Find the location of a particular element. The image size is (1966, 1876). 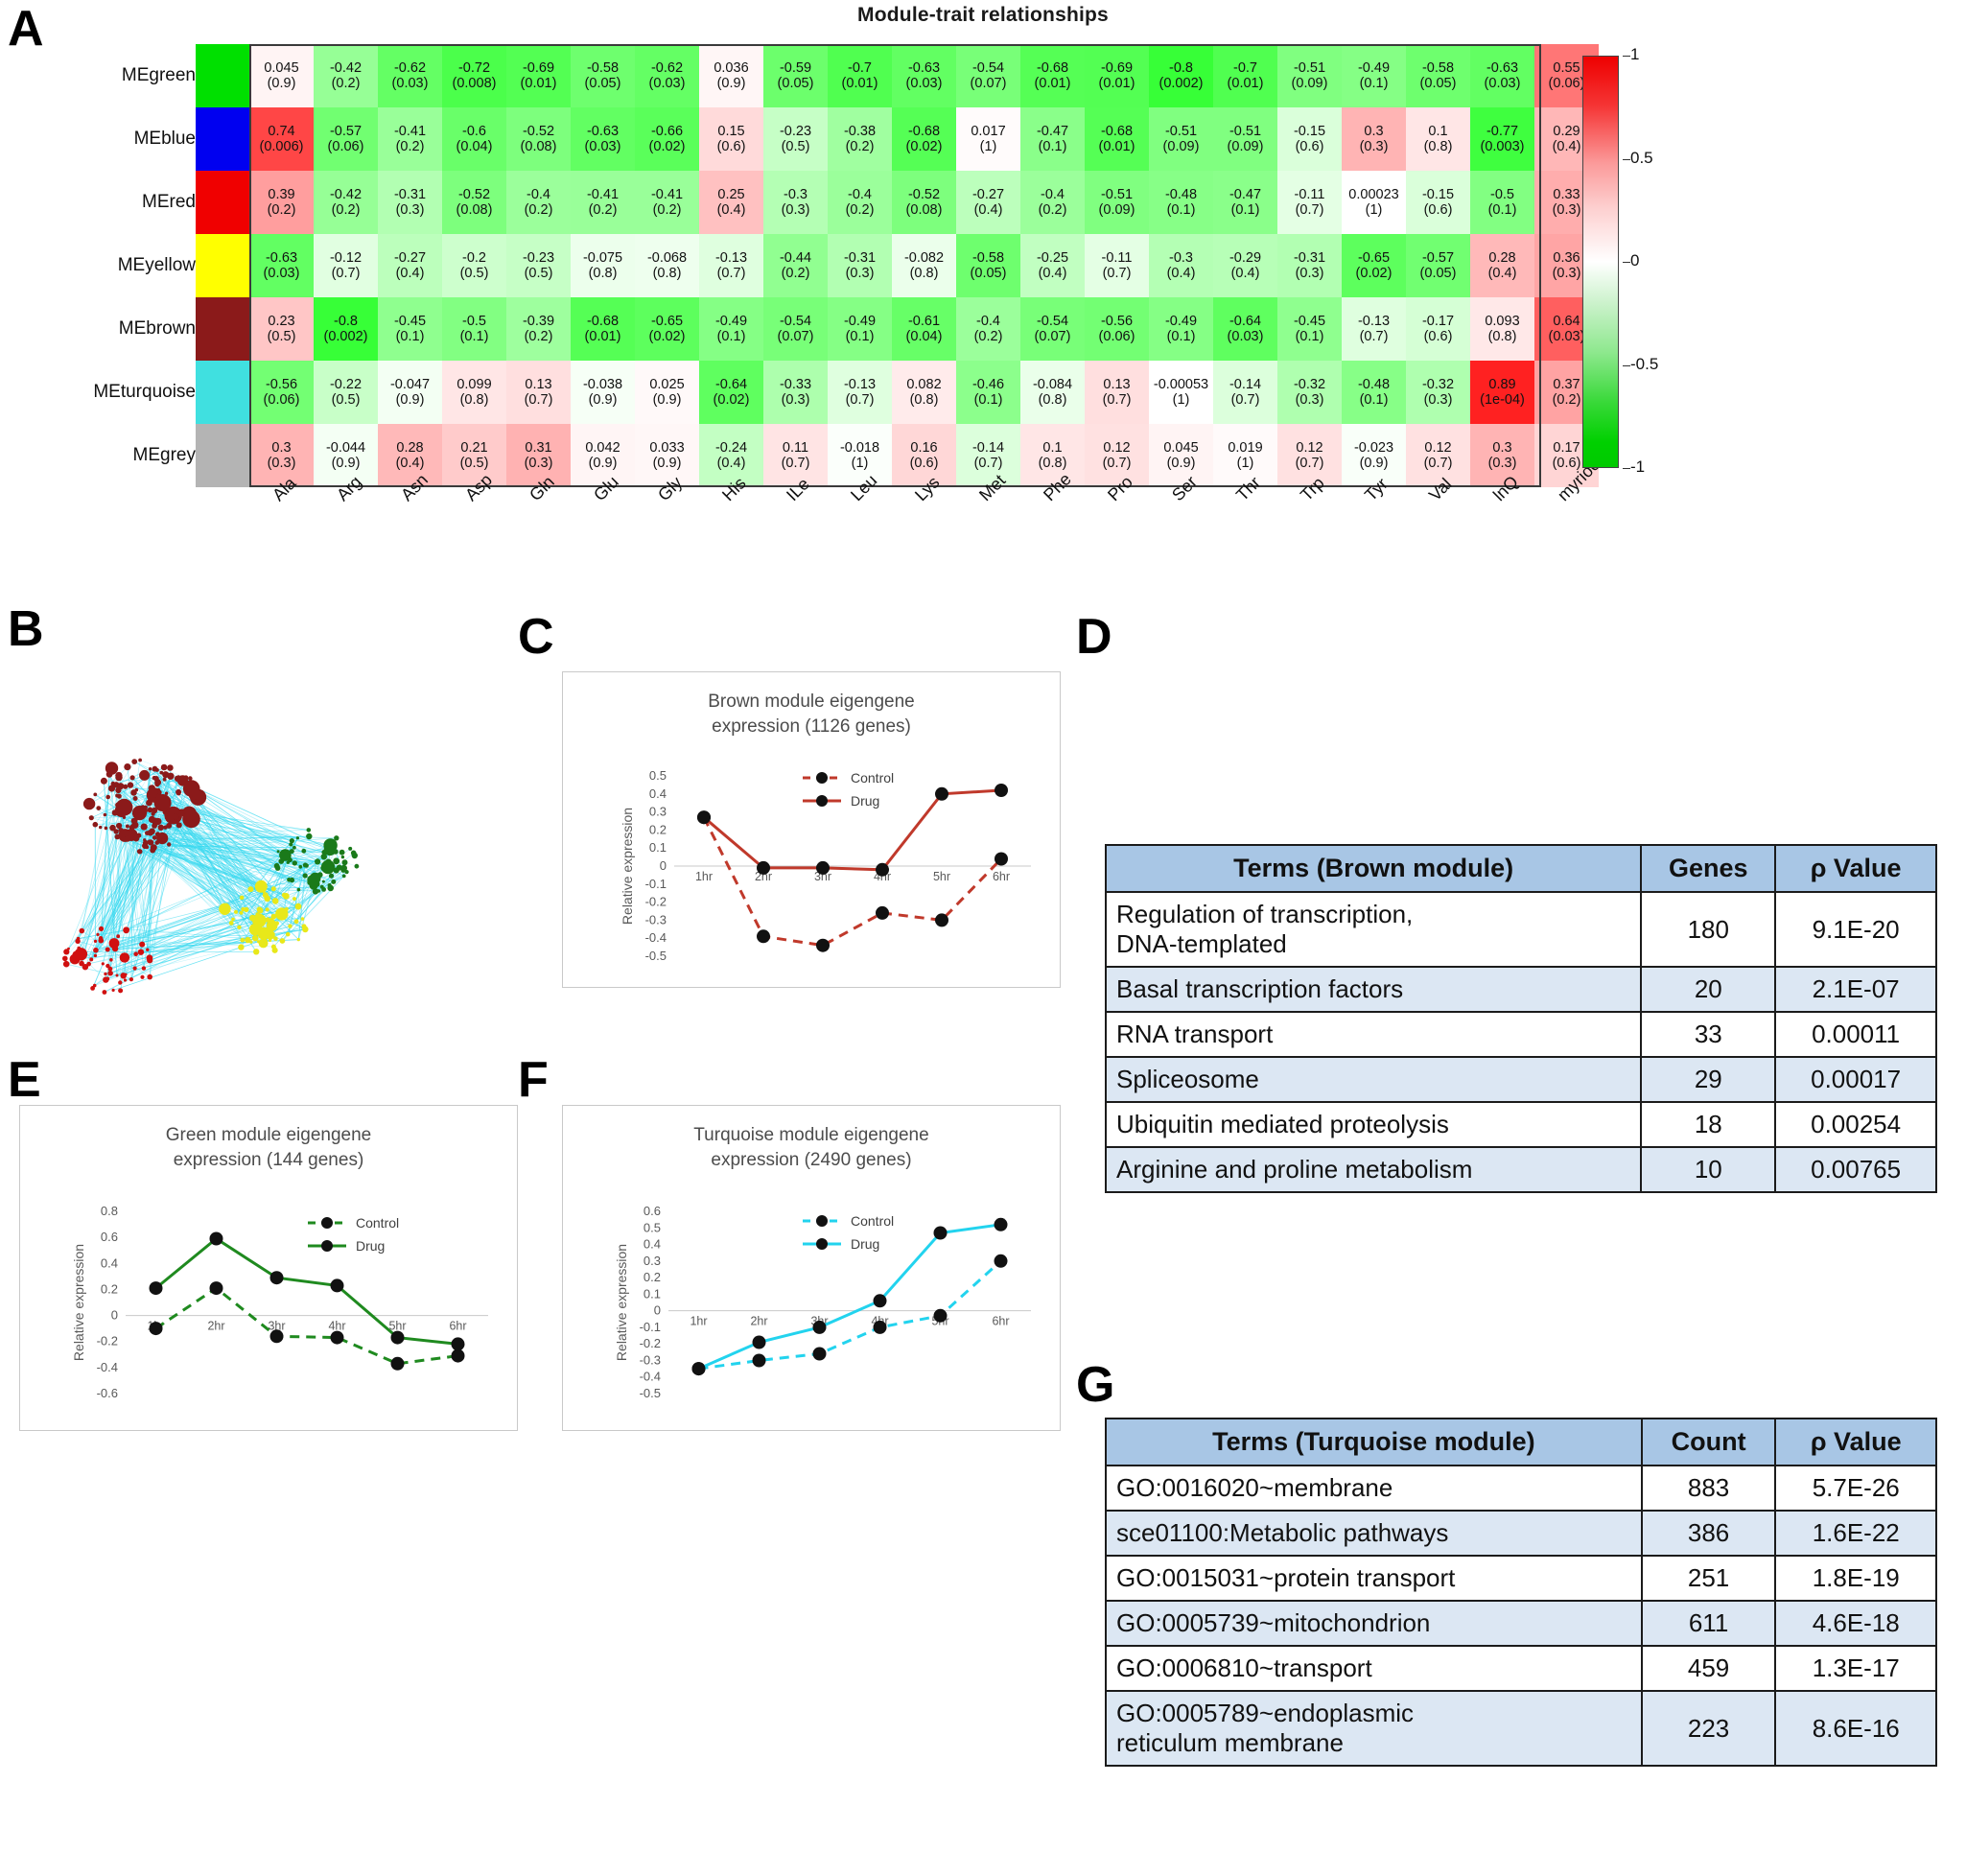

heatmap-row-label: MEturquoise is located at coordinates (144, 392).